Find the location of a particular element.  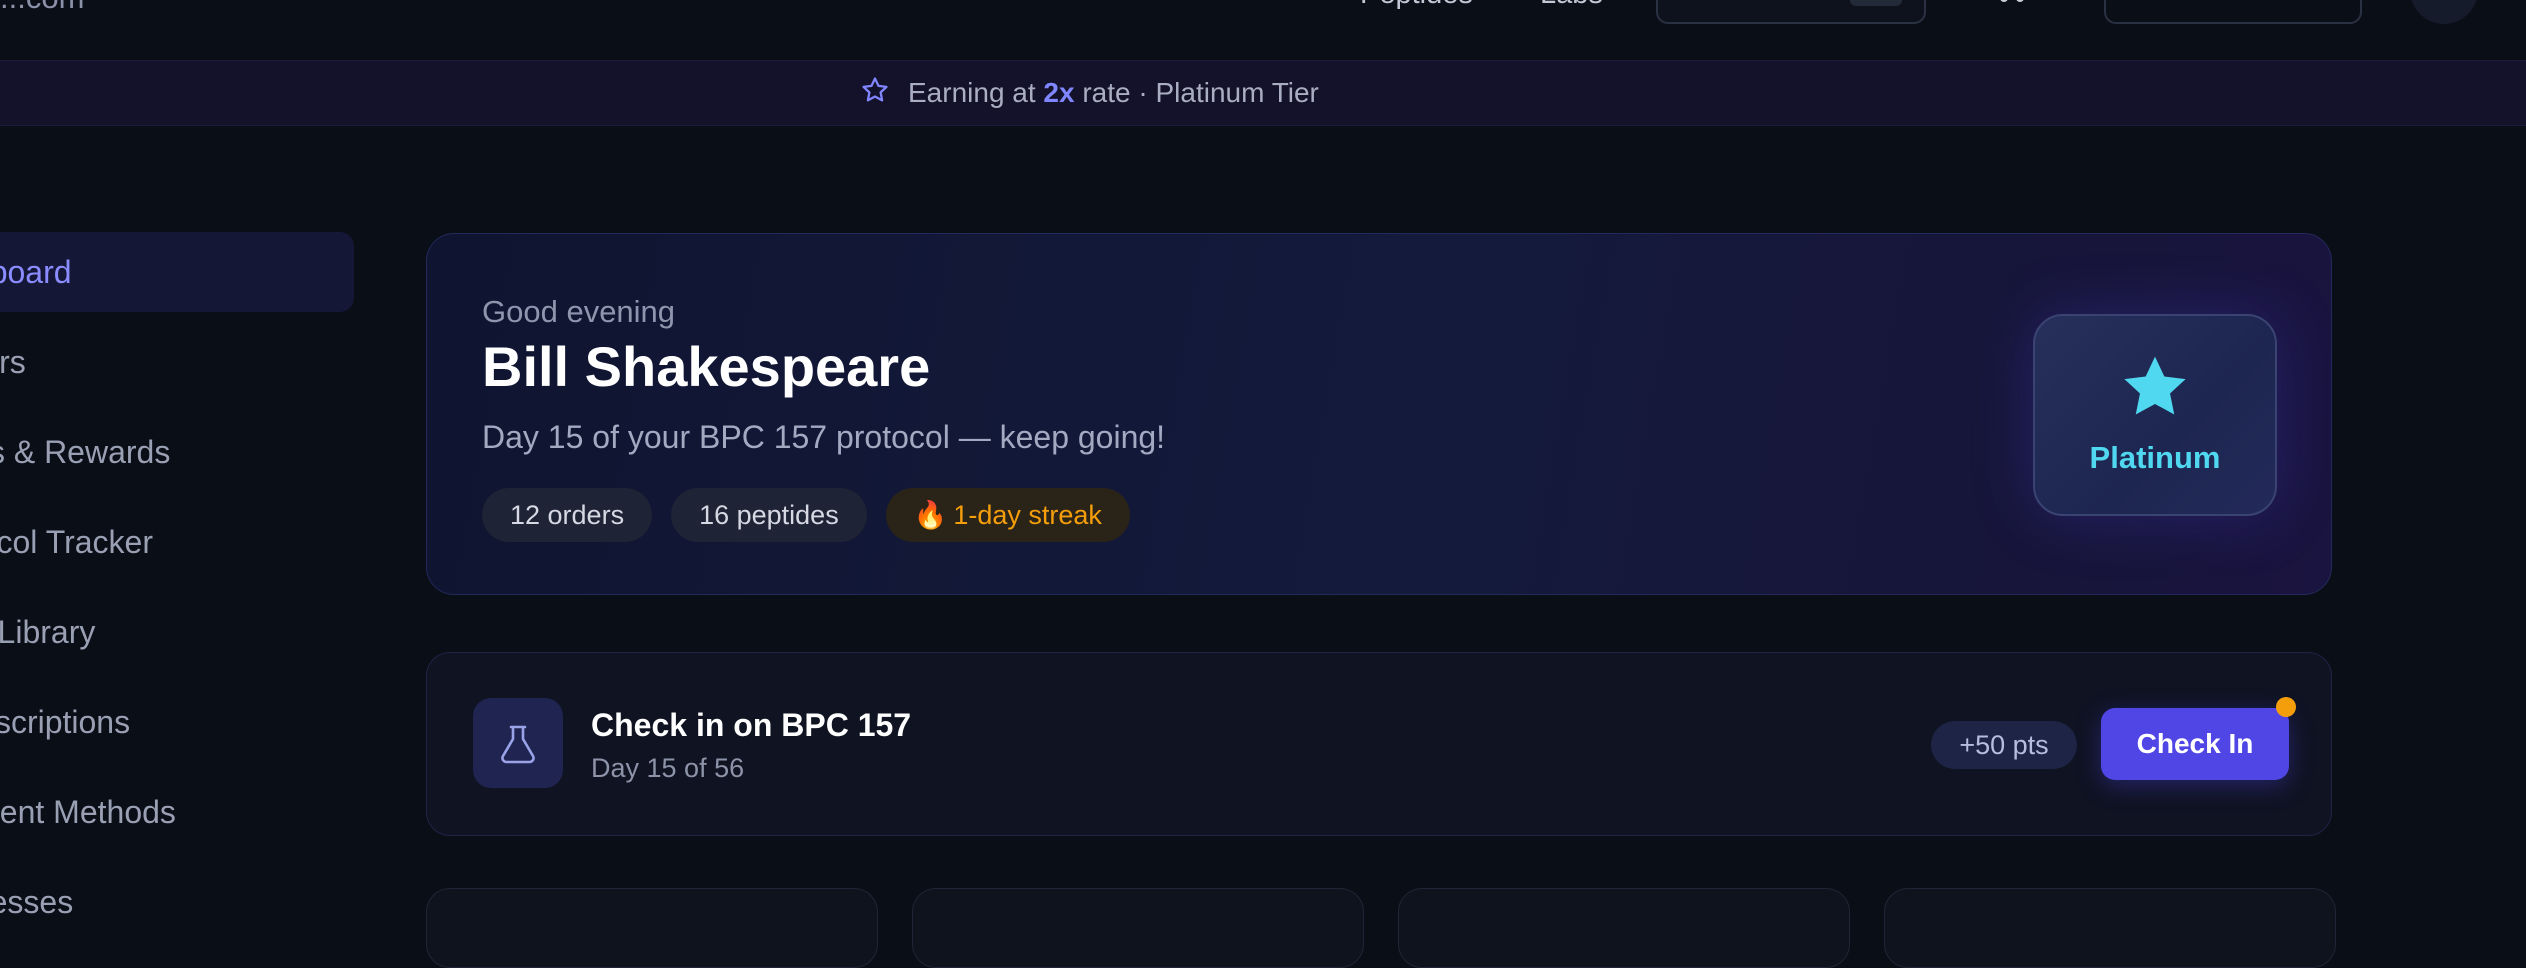

sidebar-item-label: Protocol Tracker is located at coordinates (76, 541).